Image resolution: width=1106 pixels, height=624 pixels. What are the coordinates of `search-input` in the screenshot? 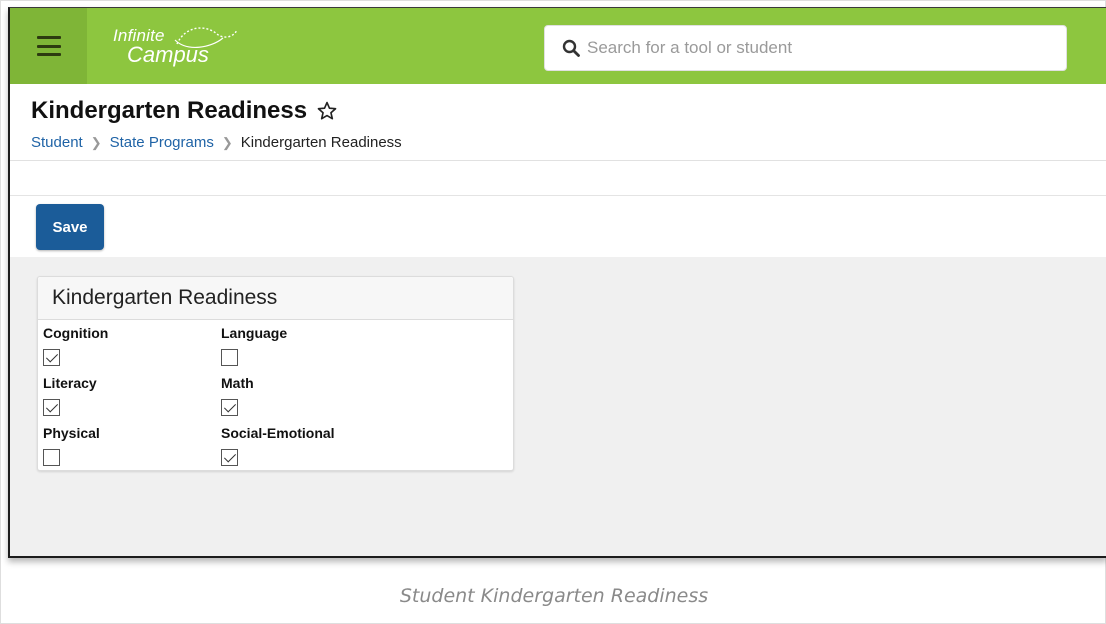 It's located at (826, 48).